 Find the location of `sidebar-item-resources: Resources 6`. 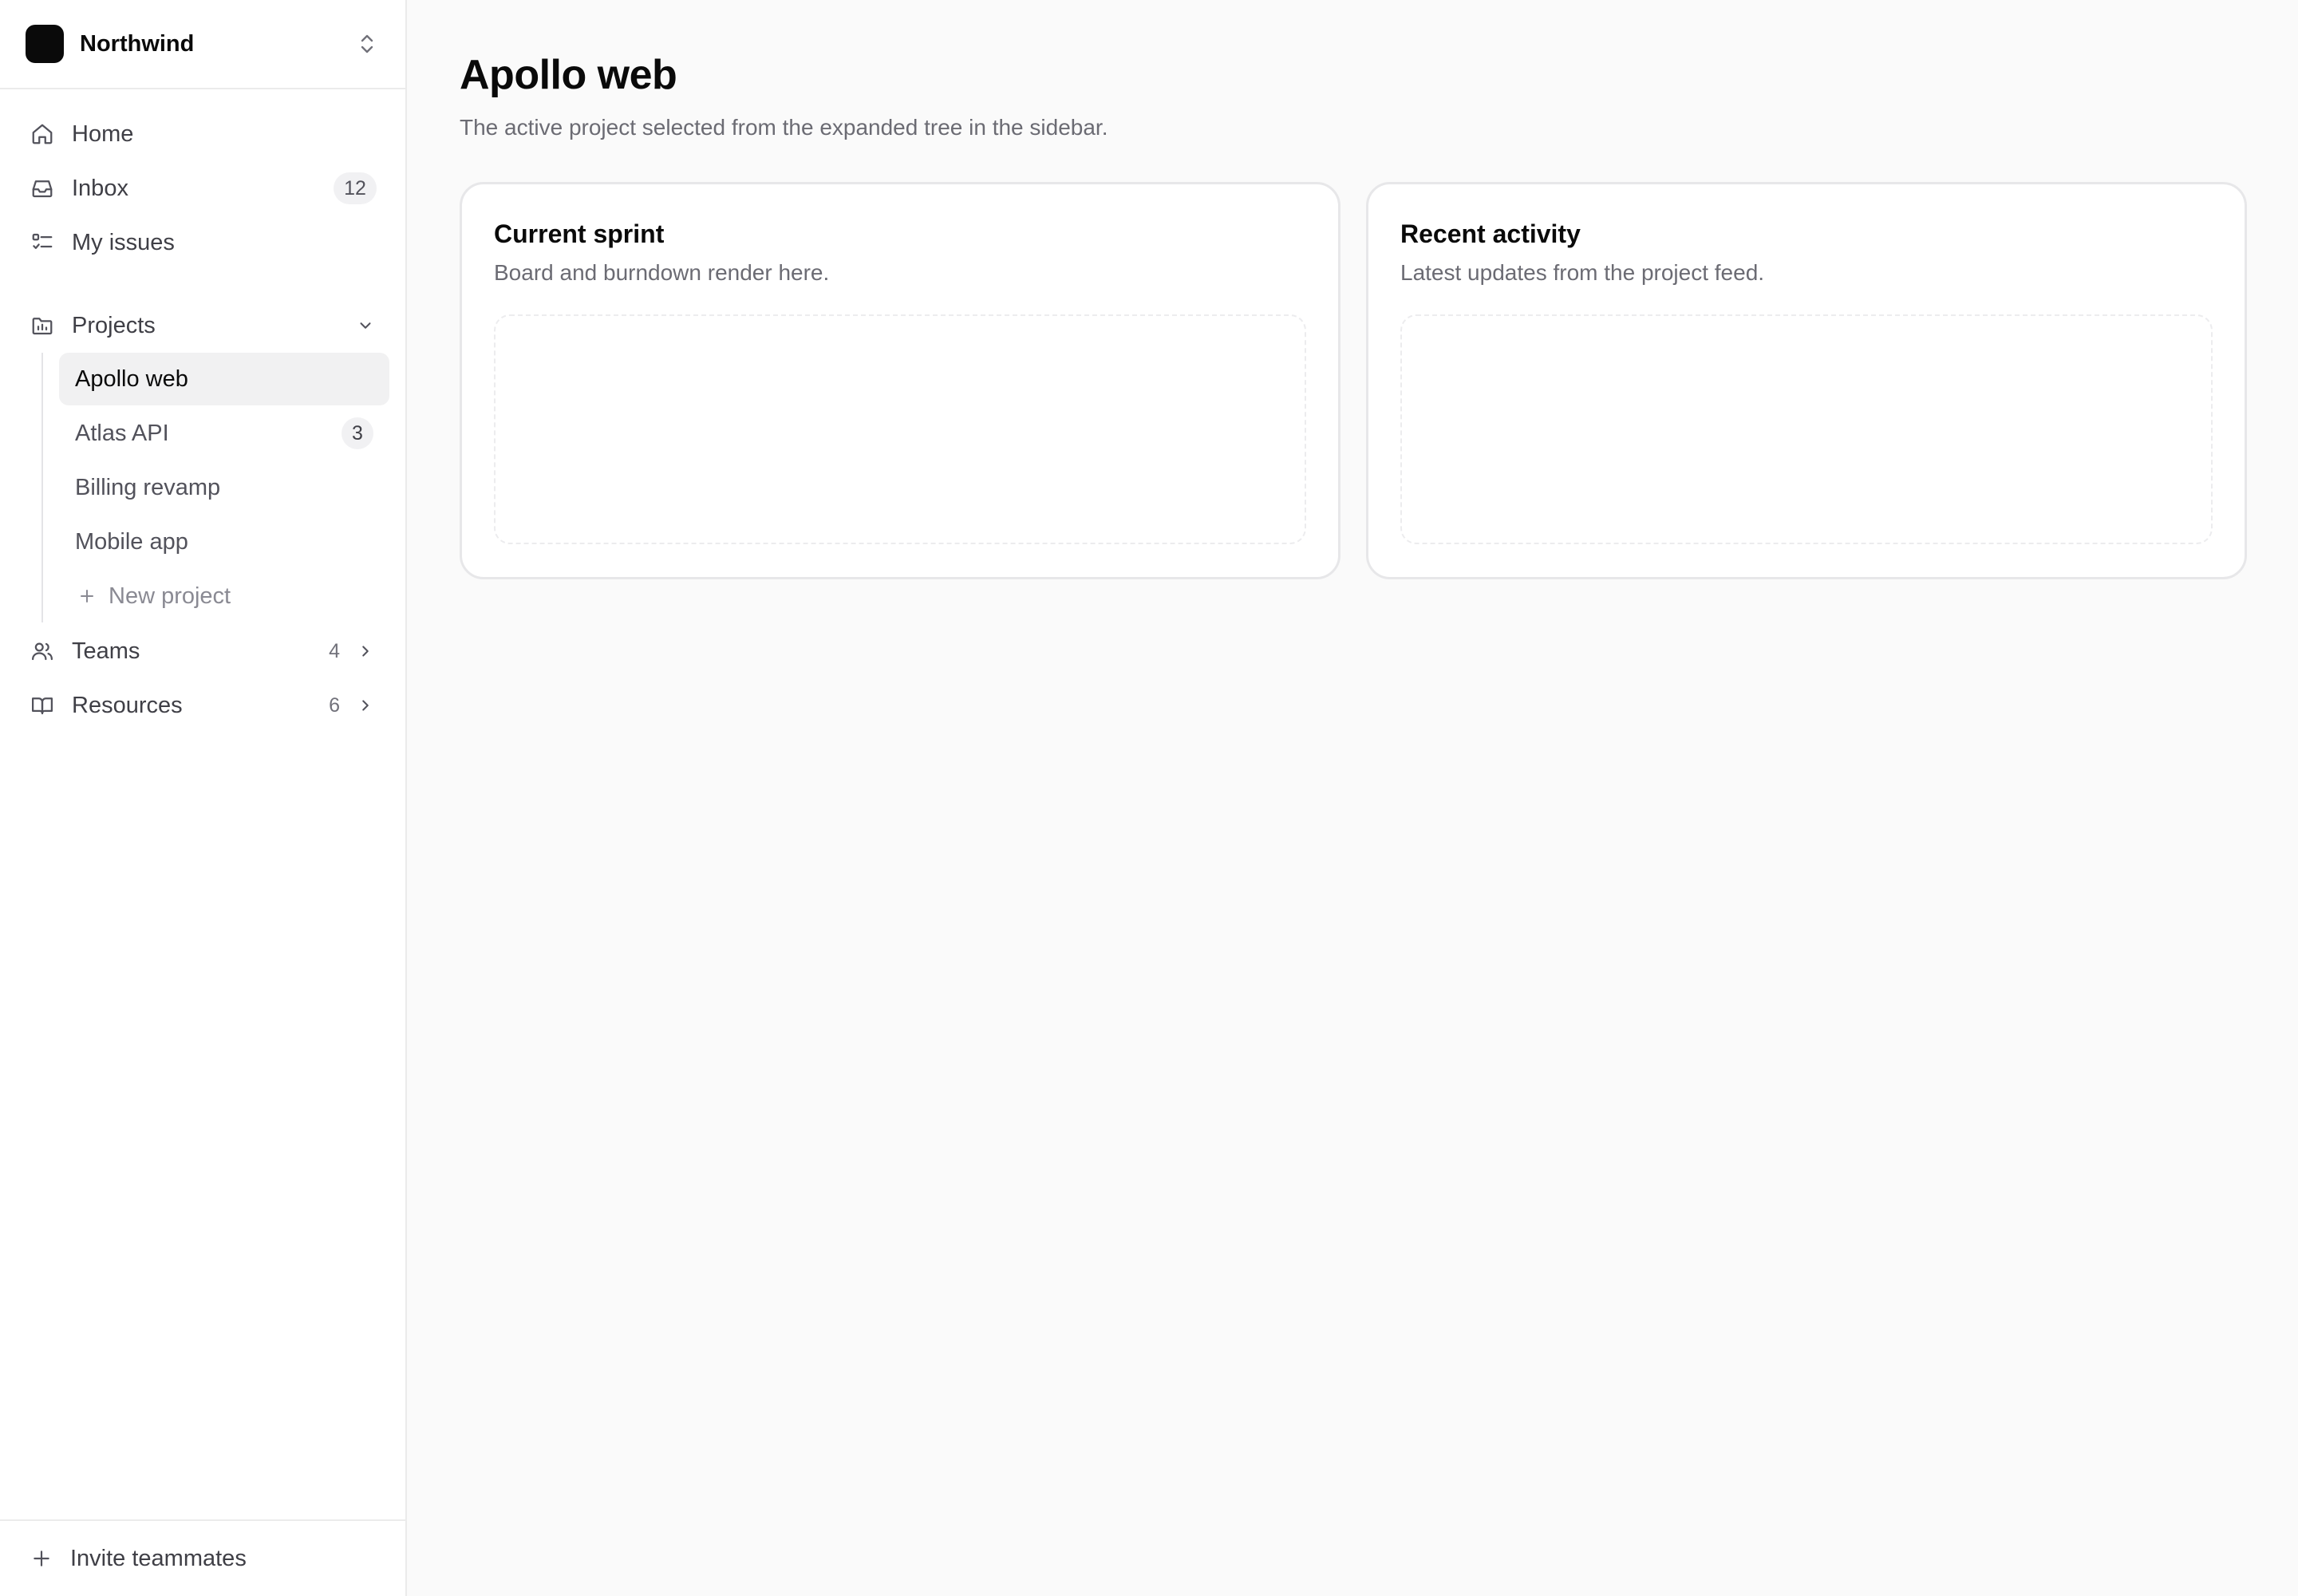

sidebar-item-resources: Resources 6 is located at coordinates (203, 705).